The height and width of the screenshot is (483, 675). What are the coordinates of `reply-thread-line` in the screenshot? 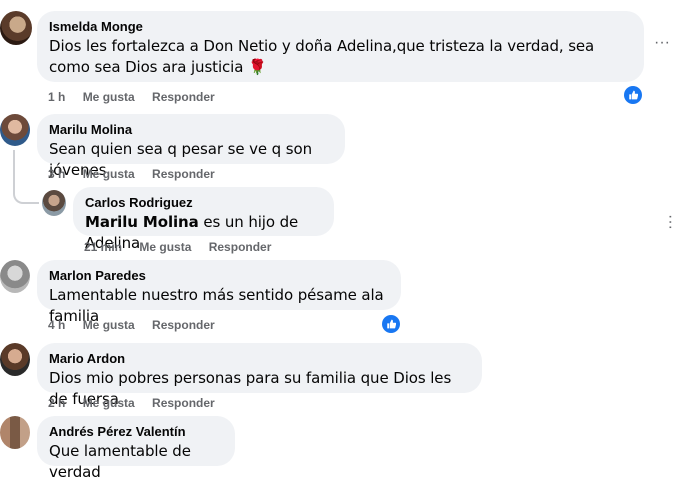 It's located at (26, 177).